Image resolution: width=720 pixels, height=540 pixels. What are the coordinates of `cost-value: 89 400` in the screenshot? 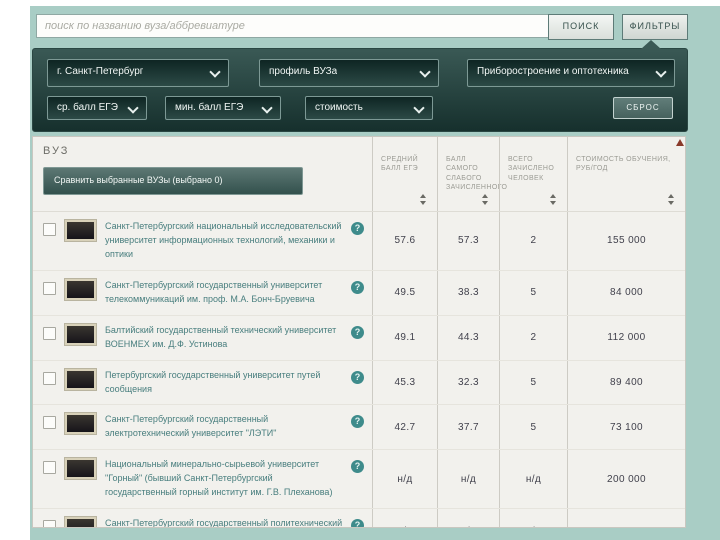 It's located at (626, 382).